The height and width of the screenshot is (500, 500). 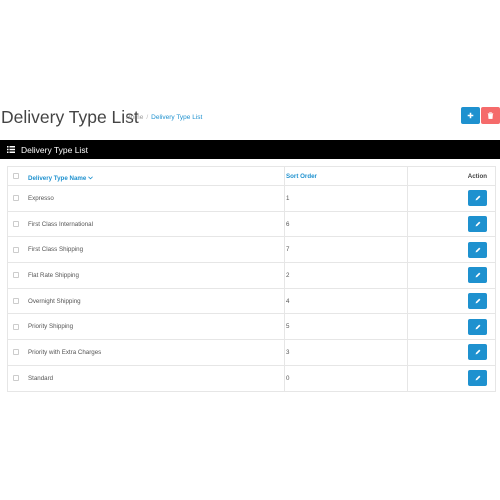 What do you see at coordinates (345, 275) in the screenshot?
I see `sort-order-value: 2` at bounding box center [345, 275].